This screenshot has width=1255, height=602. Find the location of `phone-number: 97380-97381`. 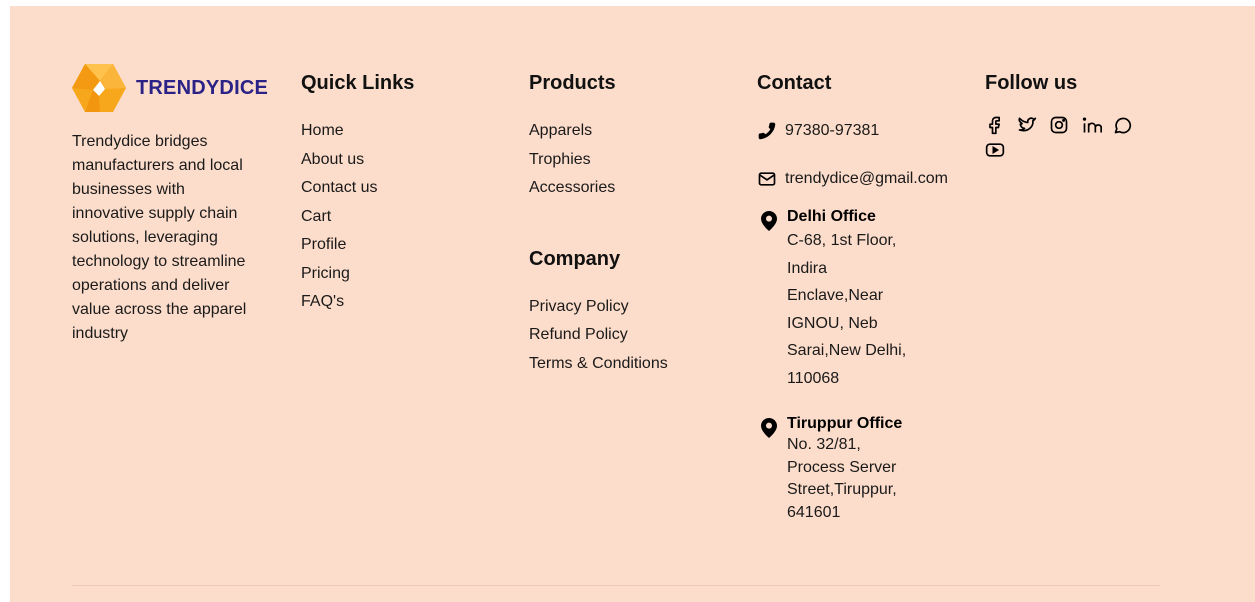

phone-number: 97380-97381 is located at coordinates (832, 130).